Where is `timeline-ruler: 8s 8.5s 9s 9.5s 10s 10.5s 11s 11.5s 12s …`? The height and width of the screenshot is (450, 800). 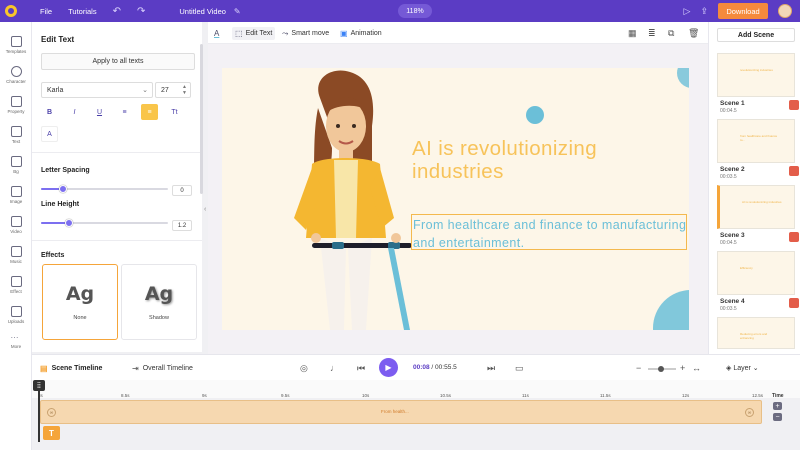
timeline-ruler: 8s 8.5s 9s 9.5s 10s 10.5s 11s 11.5s 12s … is located at coordinates (416, 389).